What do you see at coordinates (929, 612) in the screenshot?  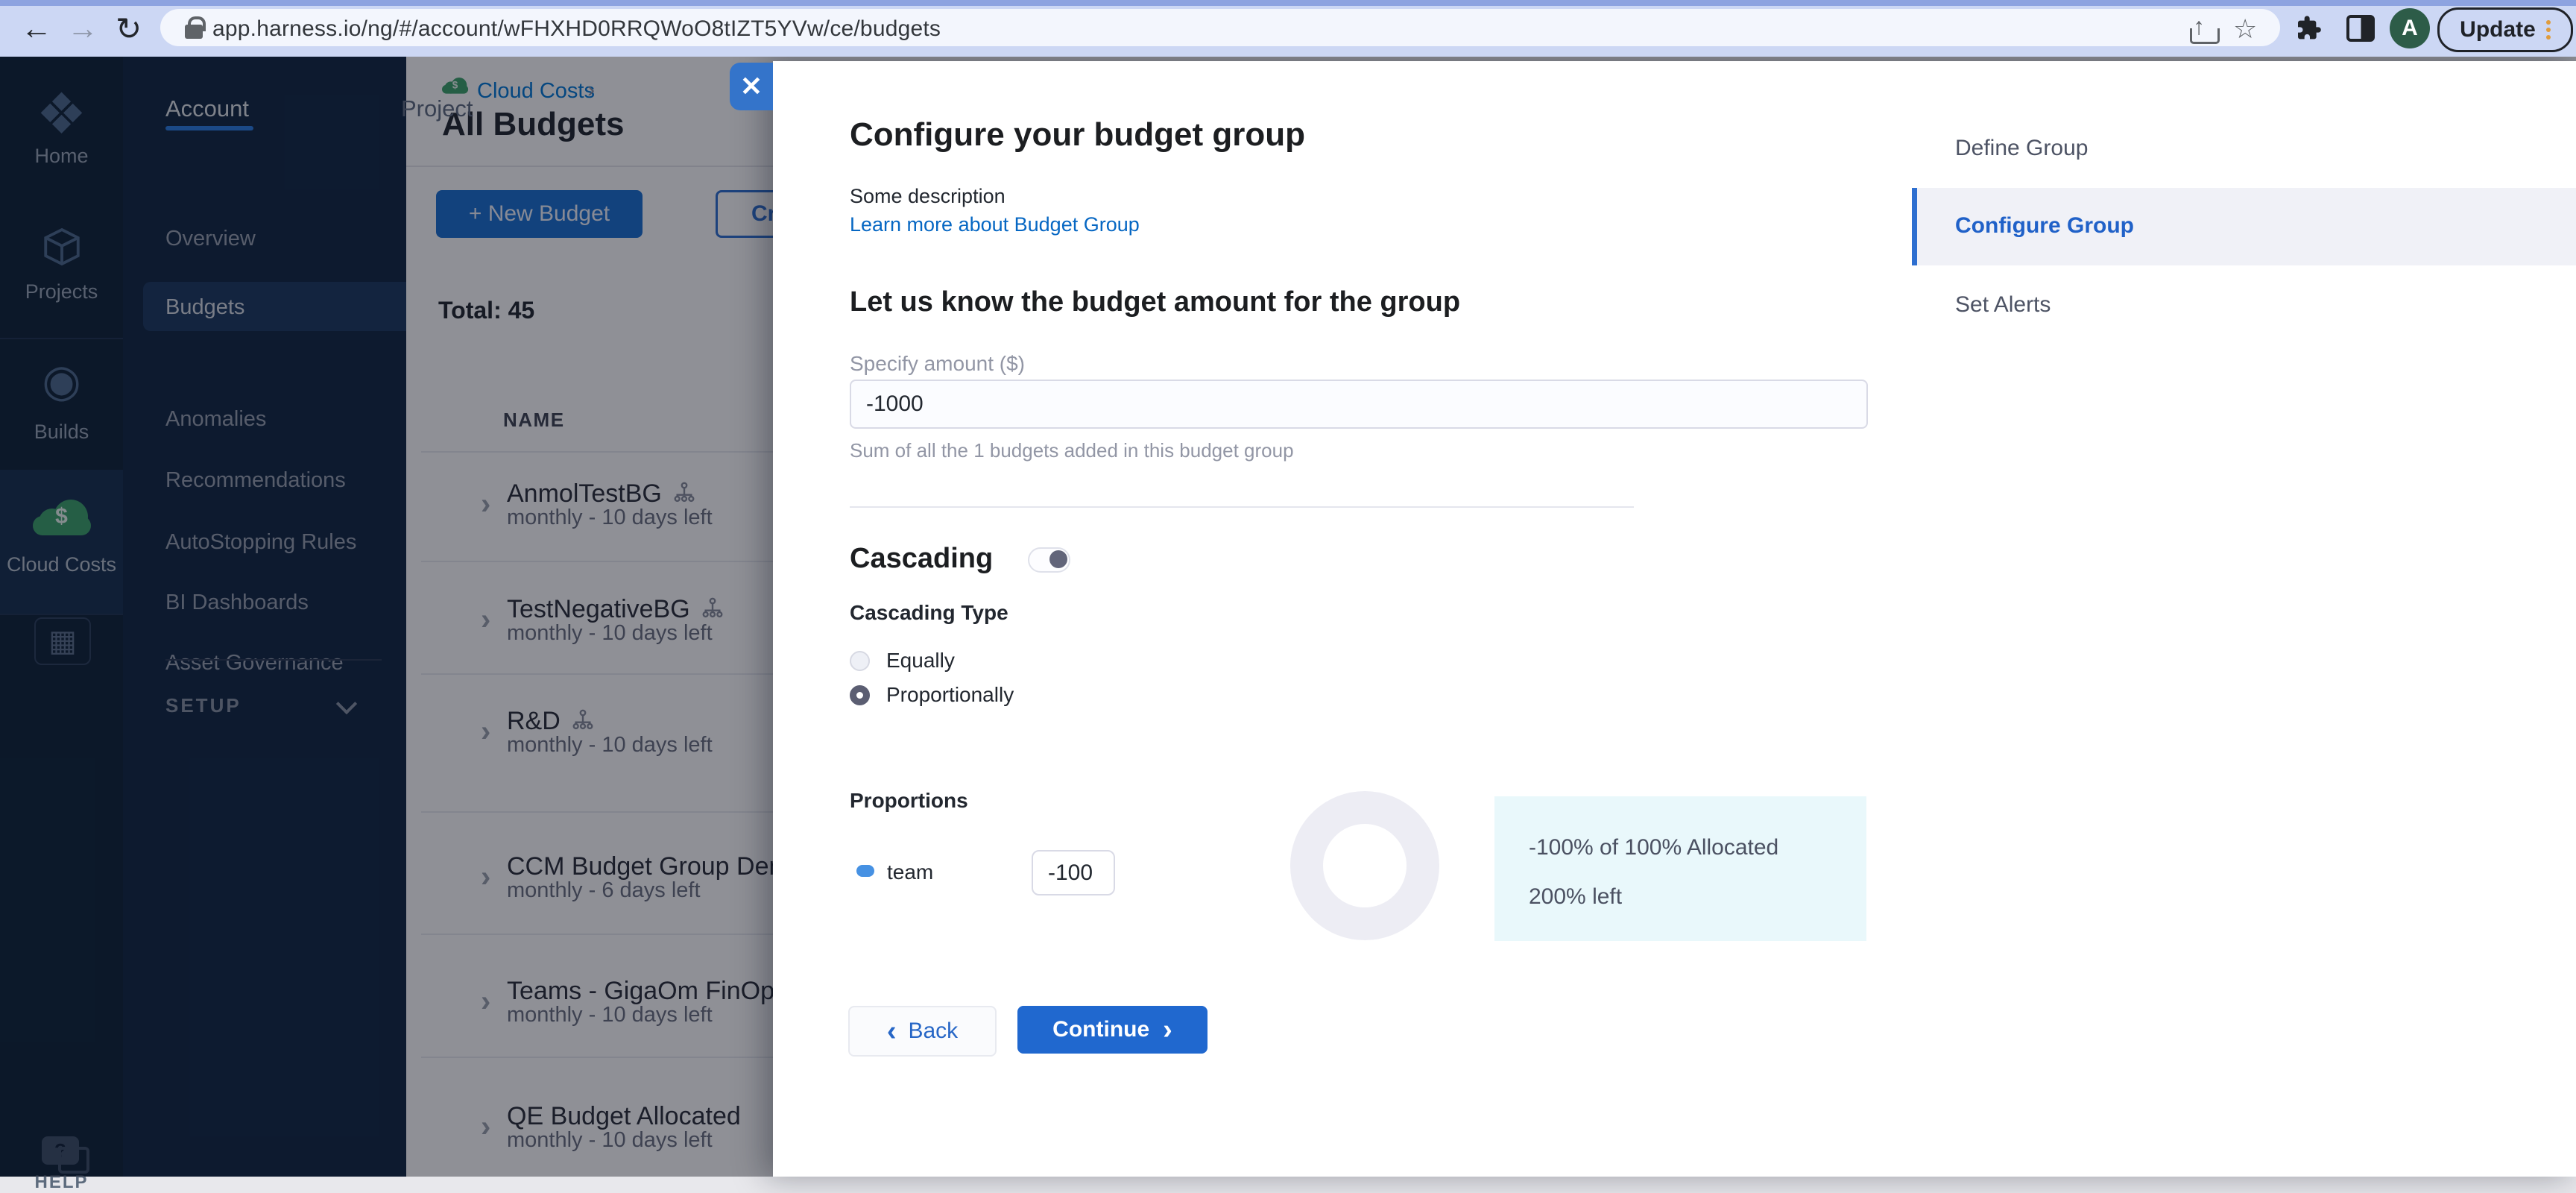 I see `cascading-type-label: Cascading Type` at bounding box center [929, 612].